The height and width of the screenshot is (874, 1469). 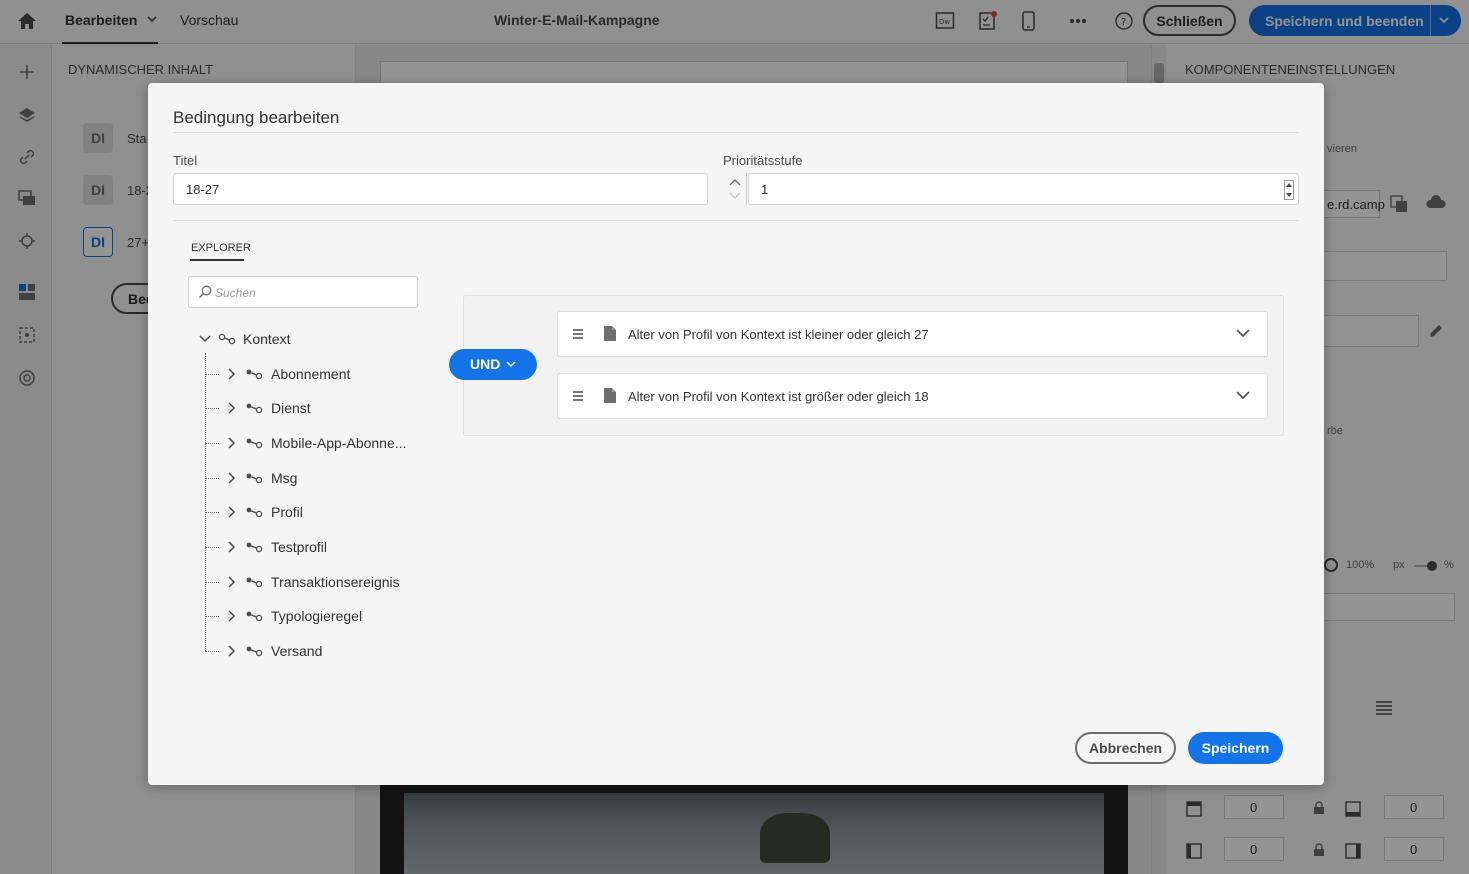 I want to click on active-tab-indicator, so click(x=217, y=260).